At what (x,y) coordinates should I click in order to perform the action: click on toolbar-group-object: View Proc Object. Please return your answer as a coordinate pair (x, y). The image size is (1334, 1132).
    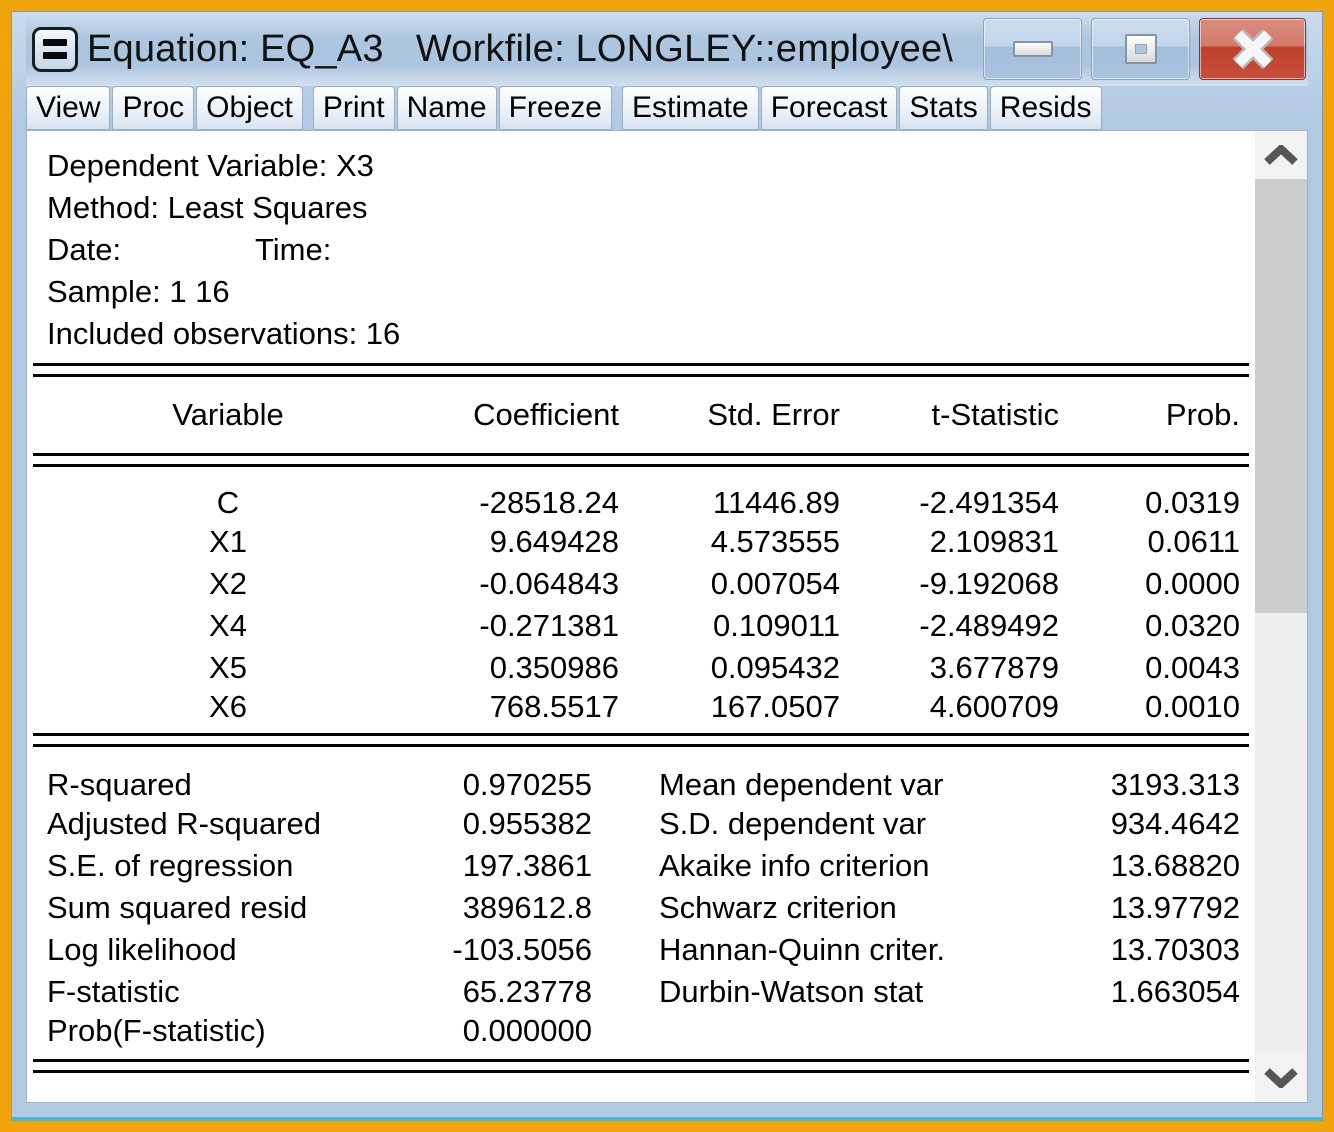
    Looking at the image, I should click on (164, 108).